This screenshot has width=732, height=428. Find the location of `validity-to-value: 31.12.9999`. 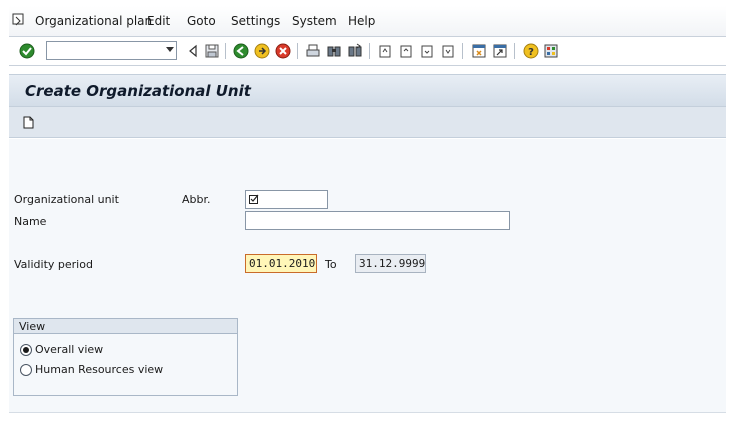

validity-to-value: 31.12.9999 is located at coordinates (392, 263).